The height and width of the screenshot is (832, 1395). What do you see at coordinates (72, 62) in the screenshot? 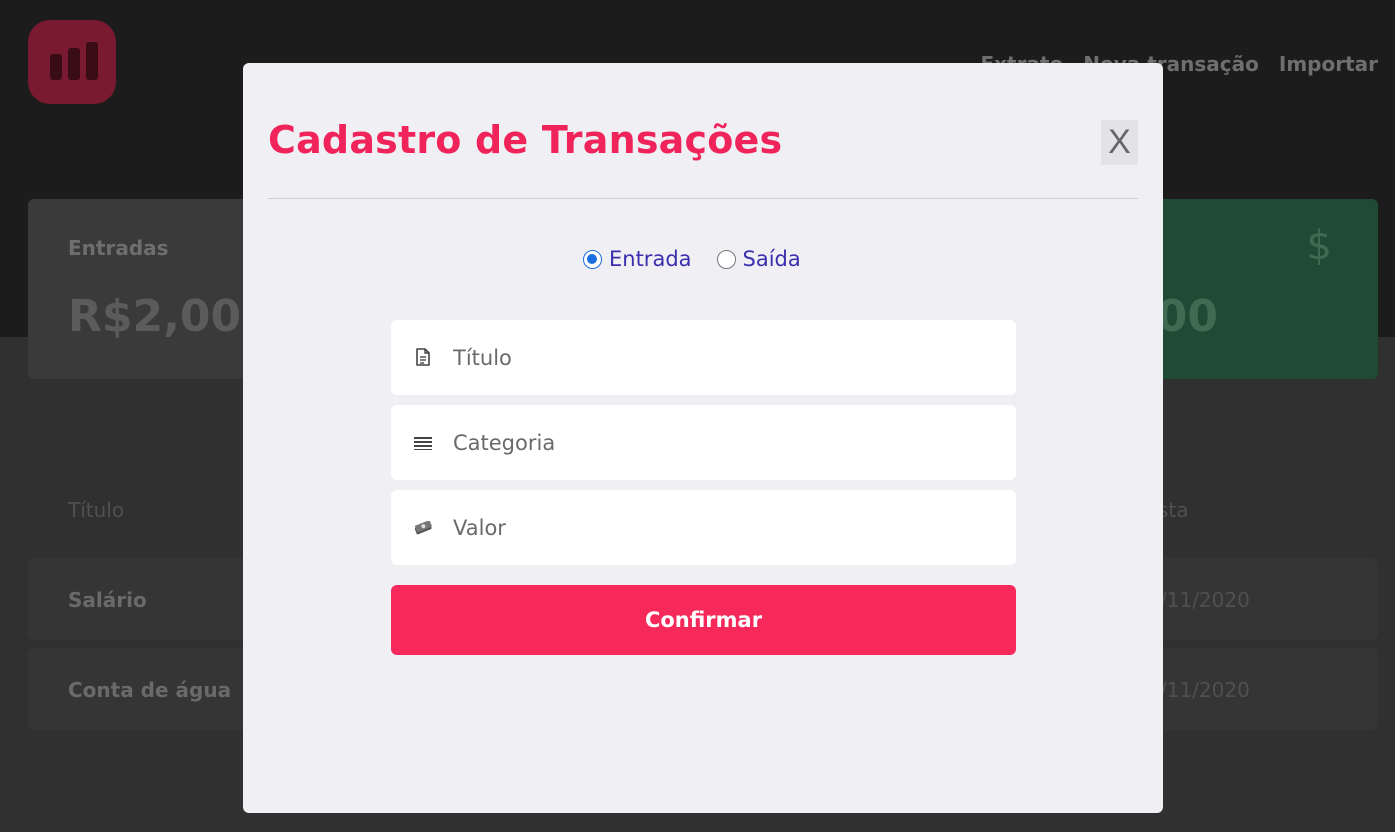
I see `app-logo` at bounding box center [72, 62].